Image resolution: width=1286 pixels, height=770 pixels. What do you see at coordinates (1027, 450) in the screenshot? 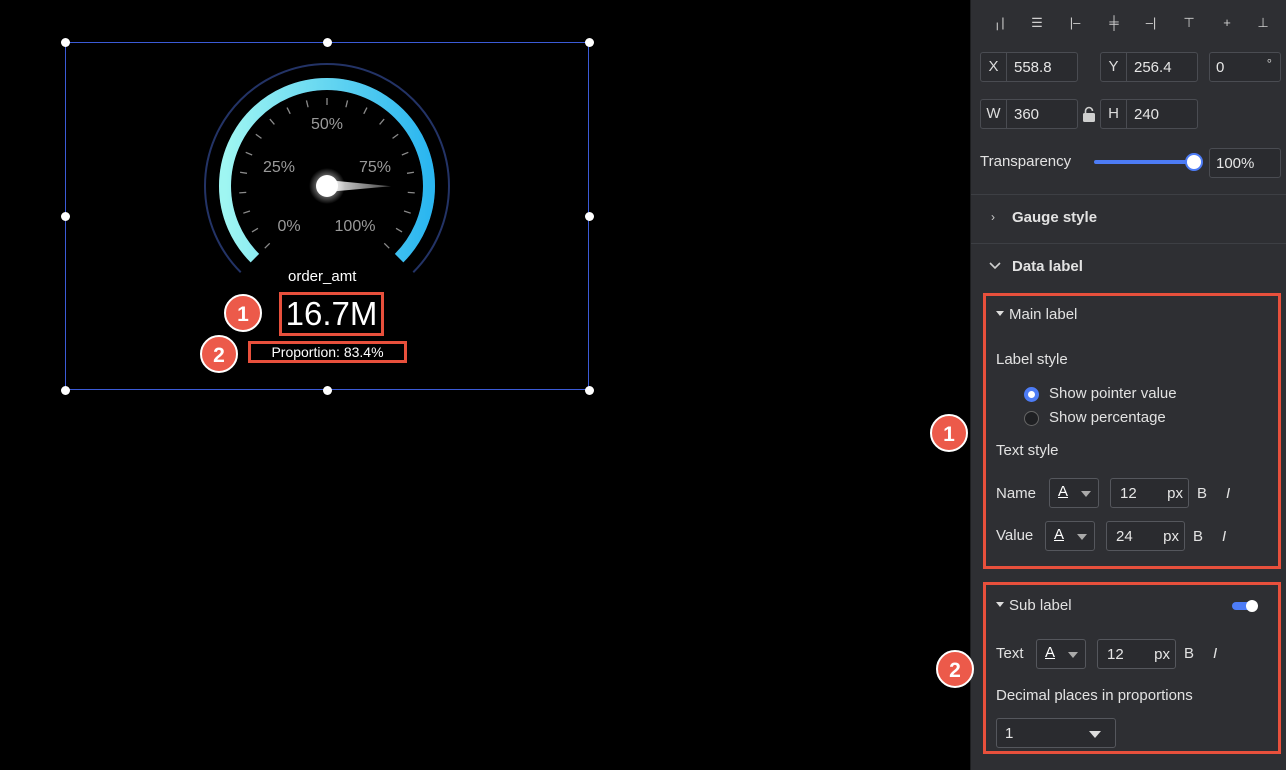
I see `text-style-heading: Text style` at bounding box center [1027, 450].